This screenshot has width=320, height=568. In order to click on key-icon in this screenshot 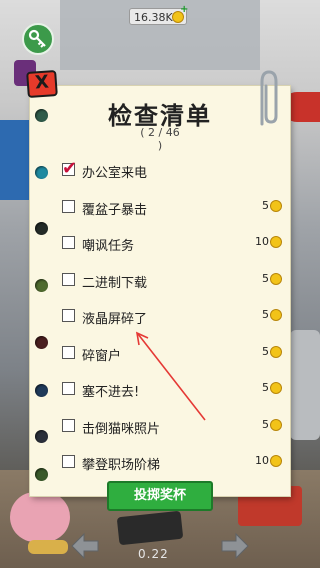, I will do `click(37, 38)`.